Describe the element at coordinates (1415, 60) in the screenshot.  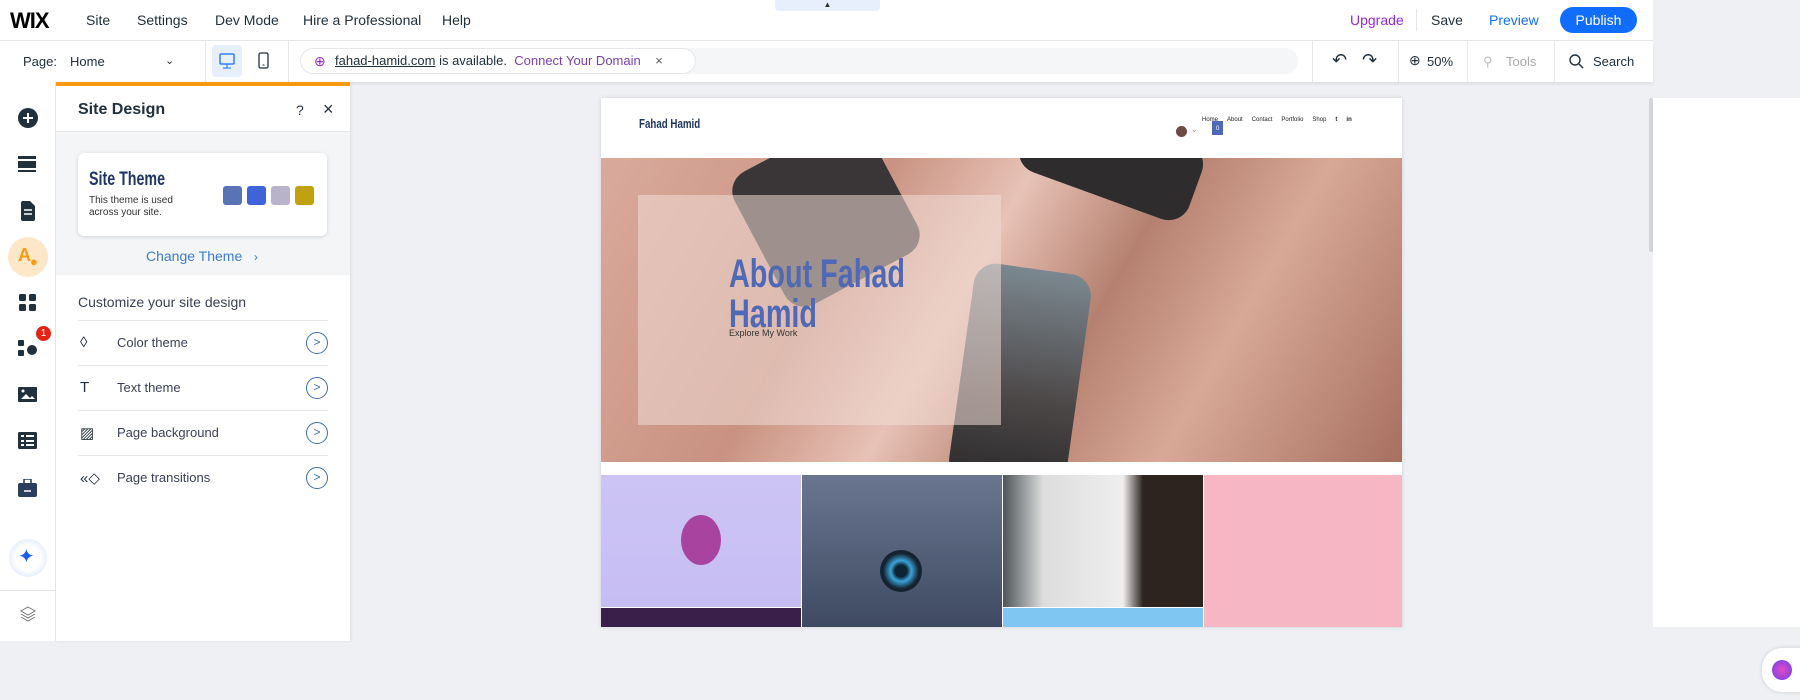
I see `zoom-icon: ⊕` at that location.